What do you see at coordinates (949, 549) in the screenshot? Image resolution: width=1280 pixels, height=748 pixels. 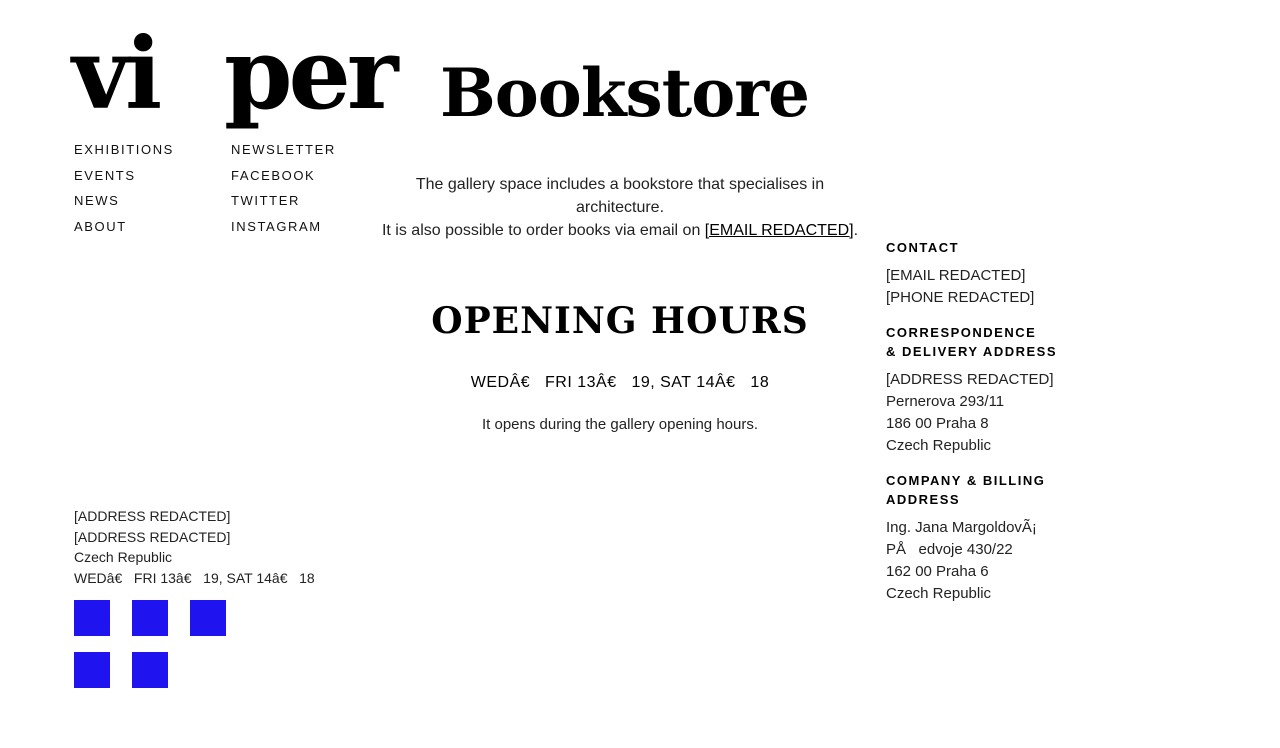 I see `address-line: PÅ edvoje 430/22` at bounding box center [949, 549].